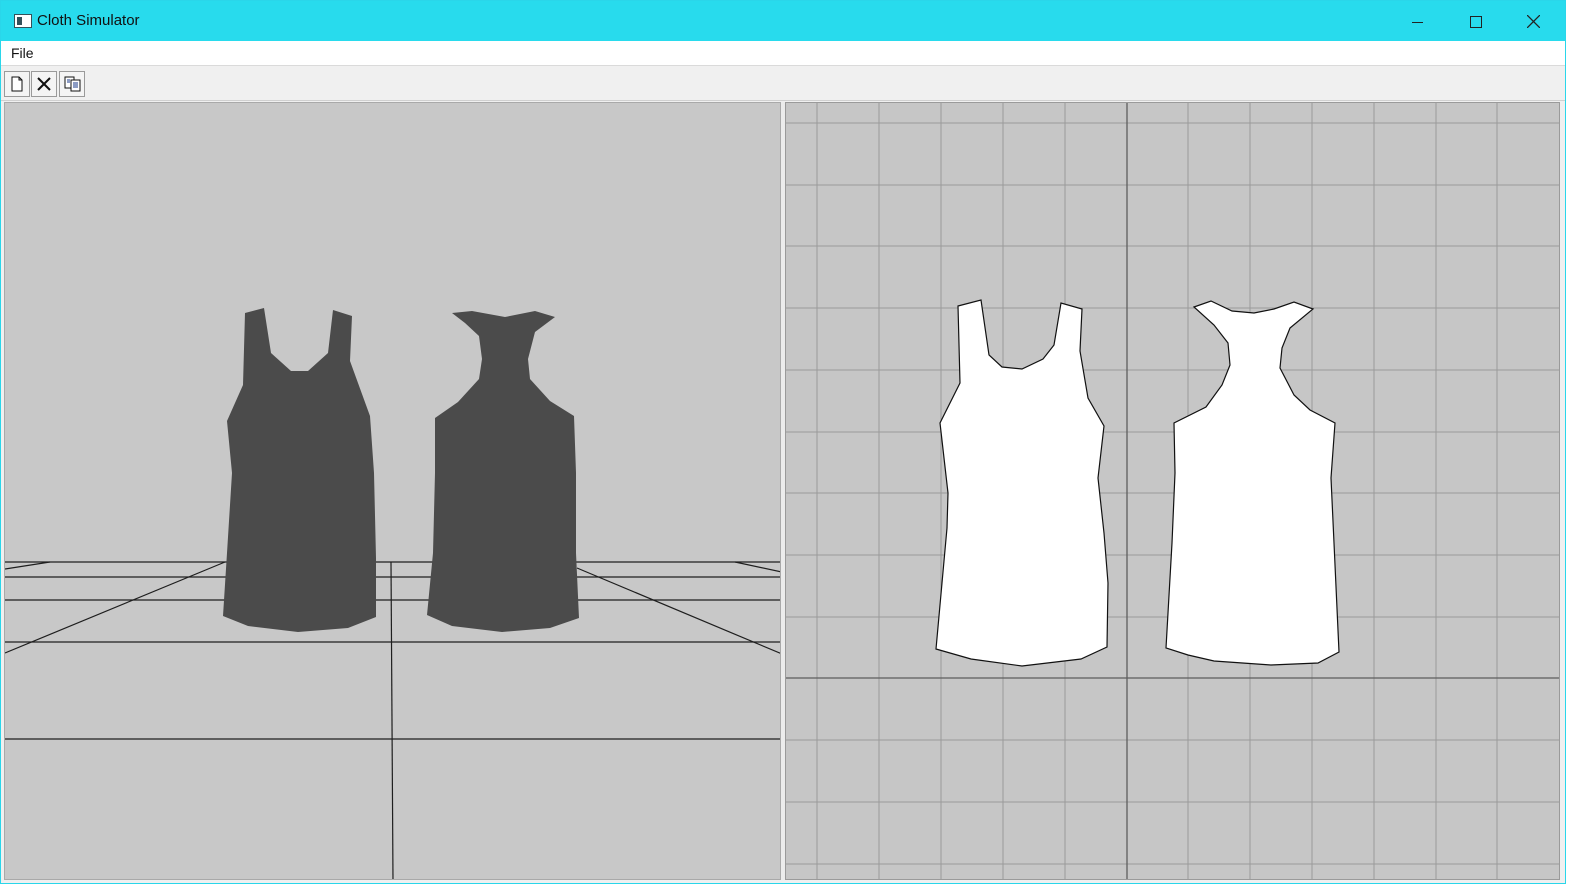  I want to click on delete-x-icon, so click(44, 84).